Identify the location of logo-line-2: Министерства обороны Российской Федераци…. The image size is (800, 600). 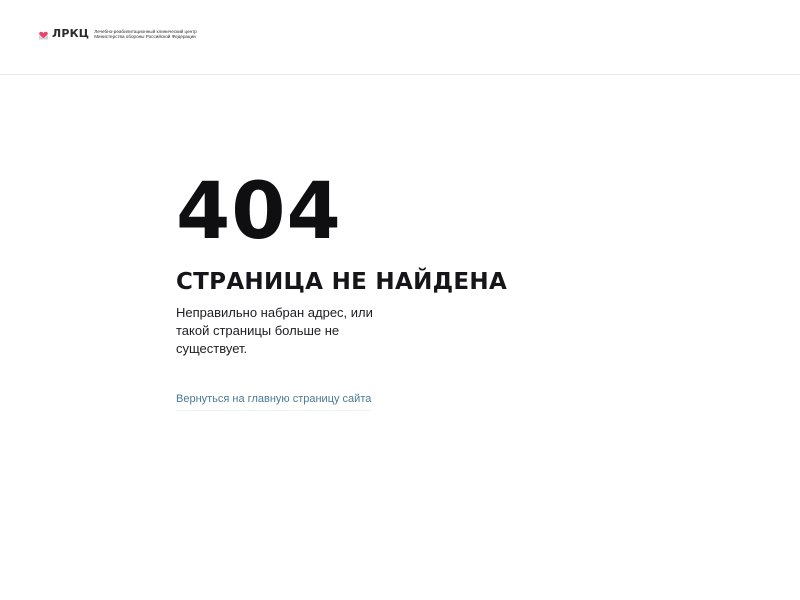
(145, 36).